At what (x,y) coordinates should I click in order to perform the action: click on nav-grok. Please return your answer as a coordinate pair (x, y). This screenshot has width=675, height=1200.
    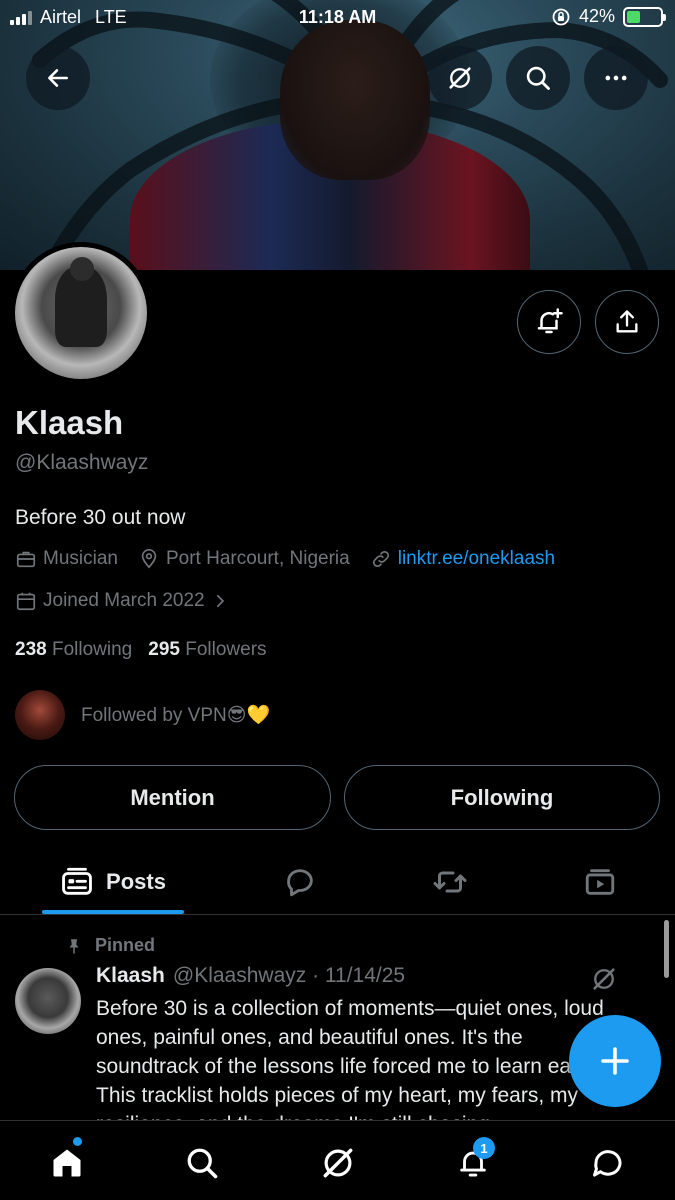
    Looking at the image, I should click on (338, 1163).